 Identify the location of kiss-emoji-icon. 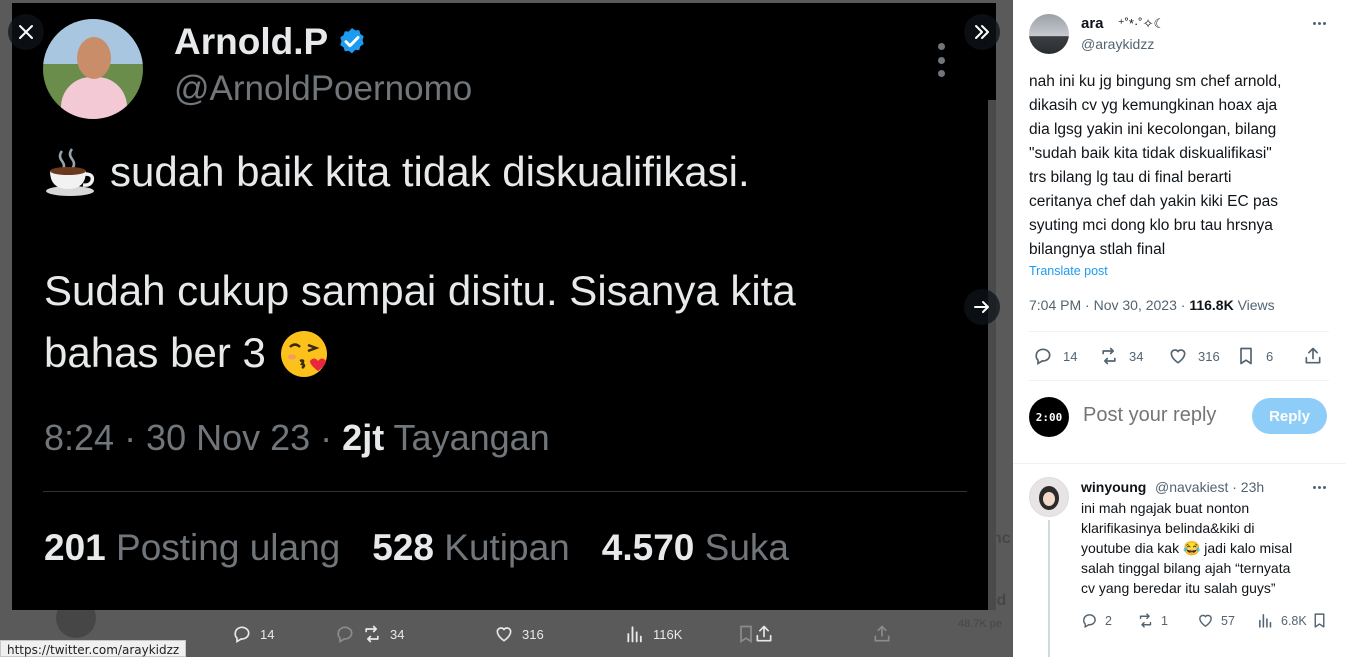
(303, 354).